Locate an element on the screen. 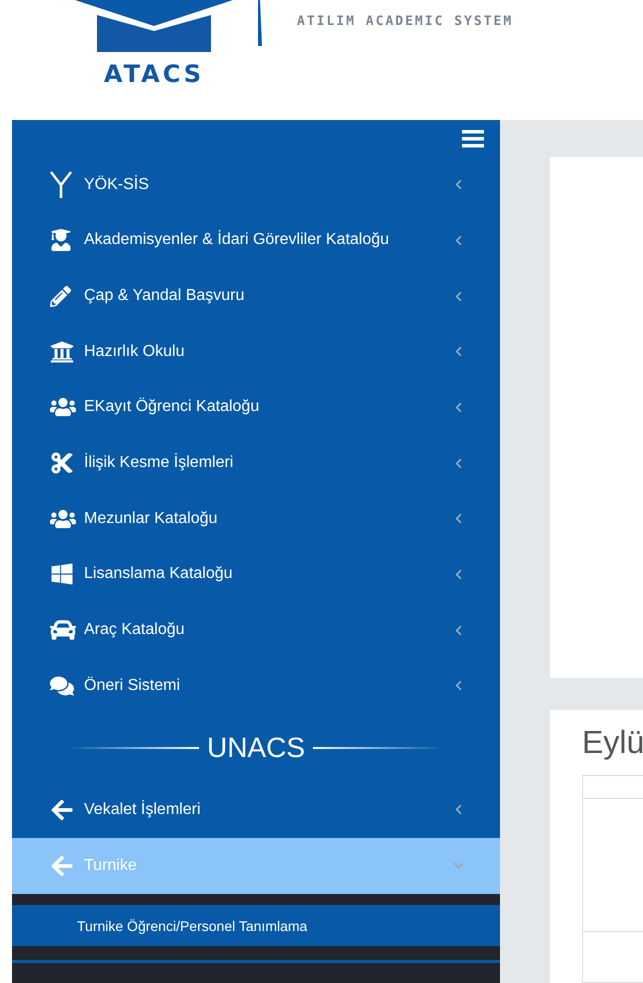 The width and height of the screenshot is (643, 983). sidebar-item: Öneri Sistemi is located at coordinates (256, 686).